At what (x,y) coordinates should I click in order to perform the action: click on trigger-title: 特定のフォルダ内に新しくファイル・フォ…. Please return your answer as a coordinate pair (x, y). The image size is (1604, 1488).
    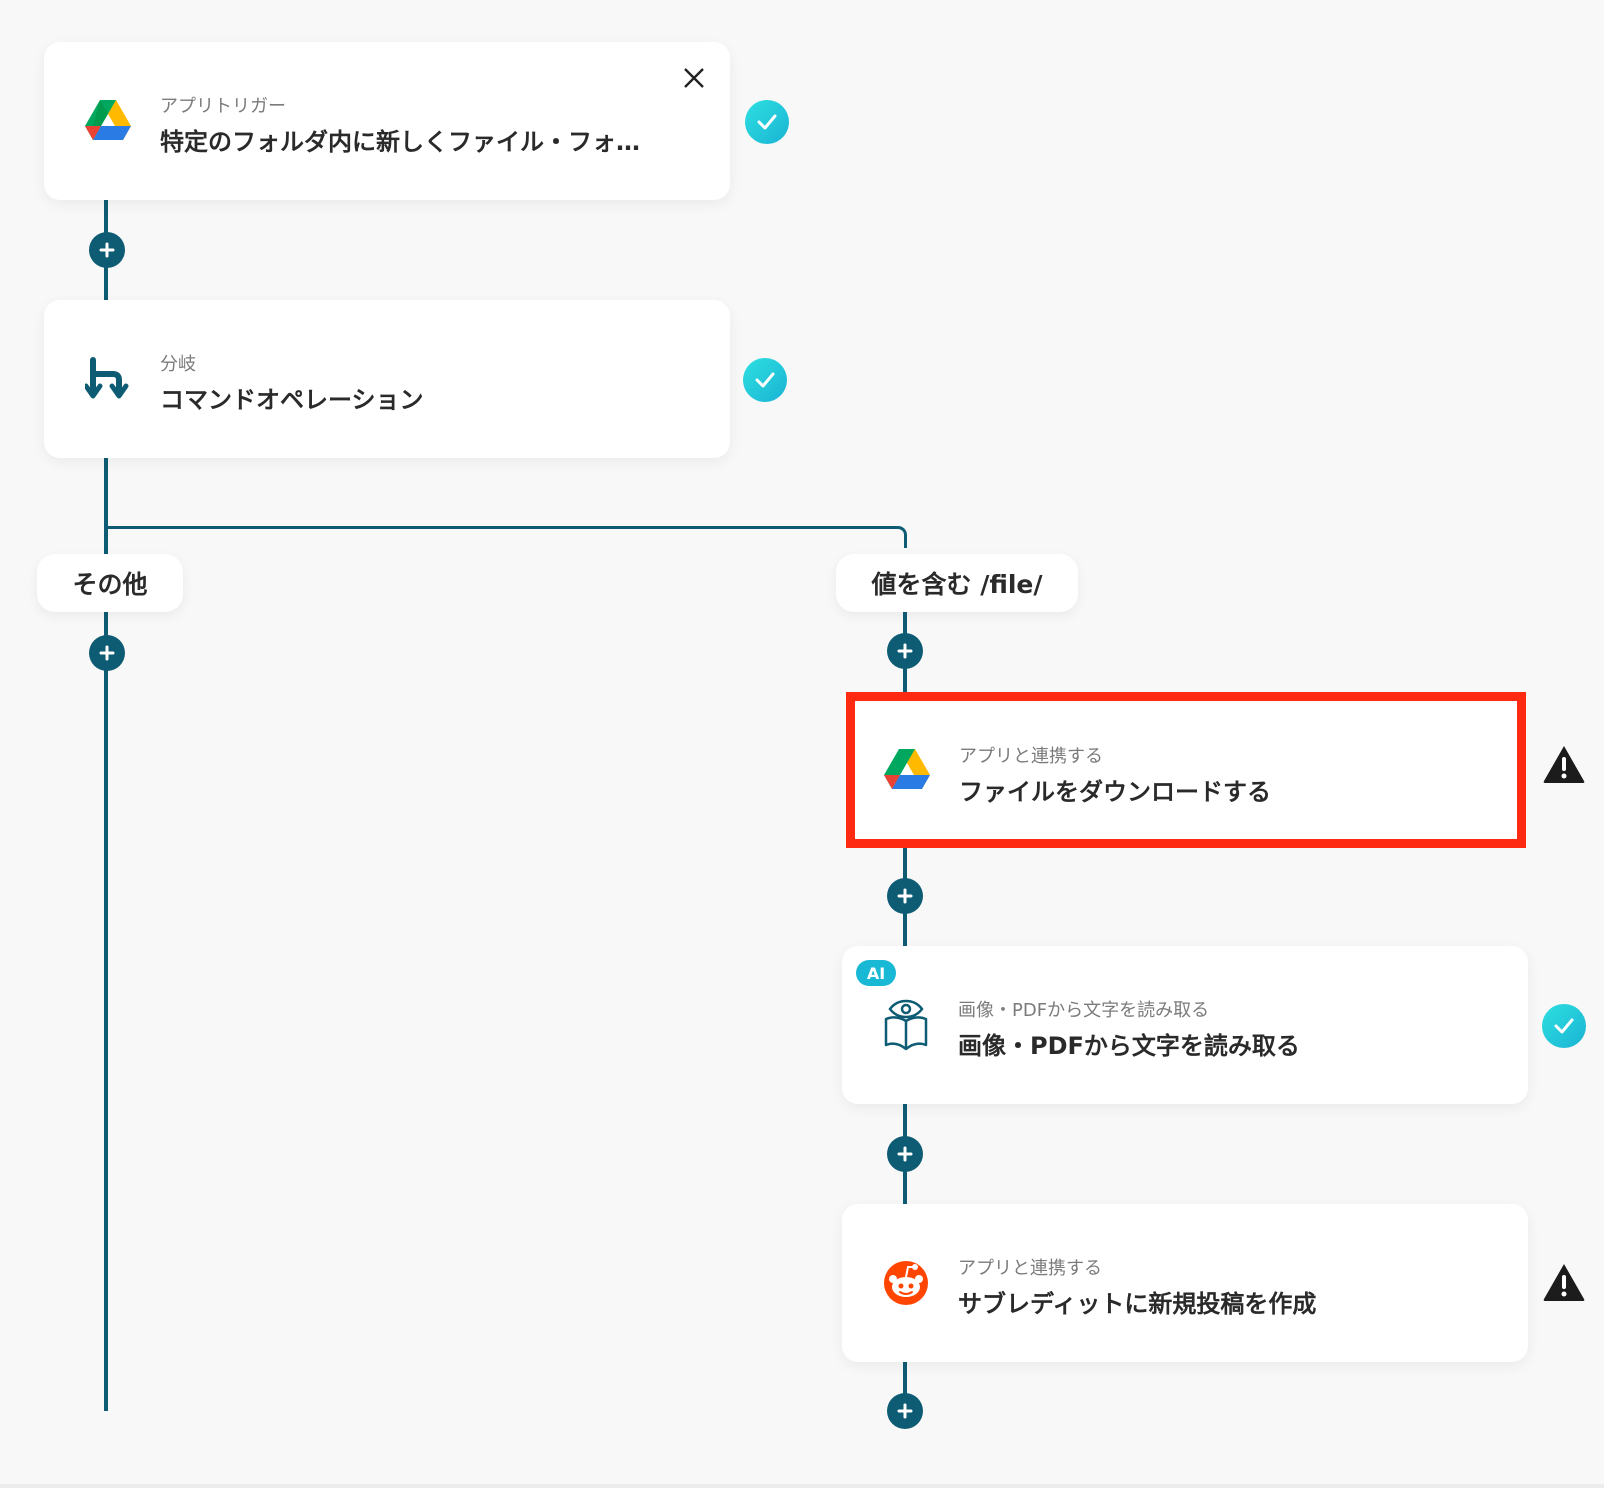
    Looking at the image, I should click on (400, 142).